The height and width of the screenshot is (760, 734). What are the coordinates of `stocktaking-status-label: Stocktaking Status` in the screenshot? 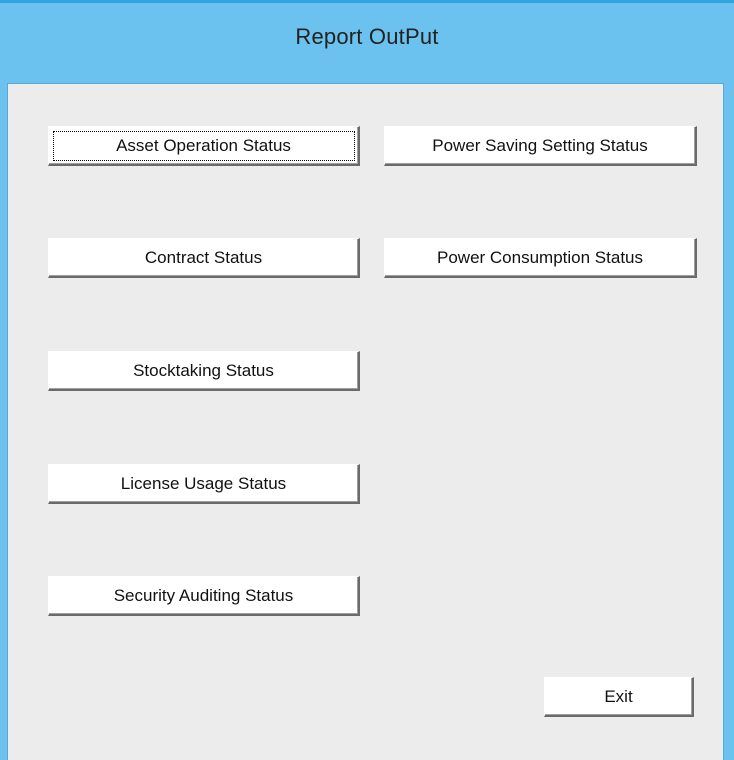 It's located at (203, 370).